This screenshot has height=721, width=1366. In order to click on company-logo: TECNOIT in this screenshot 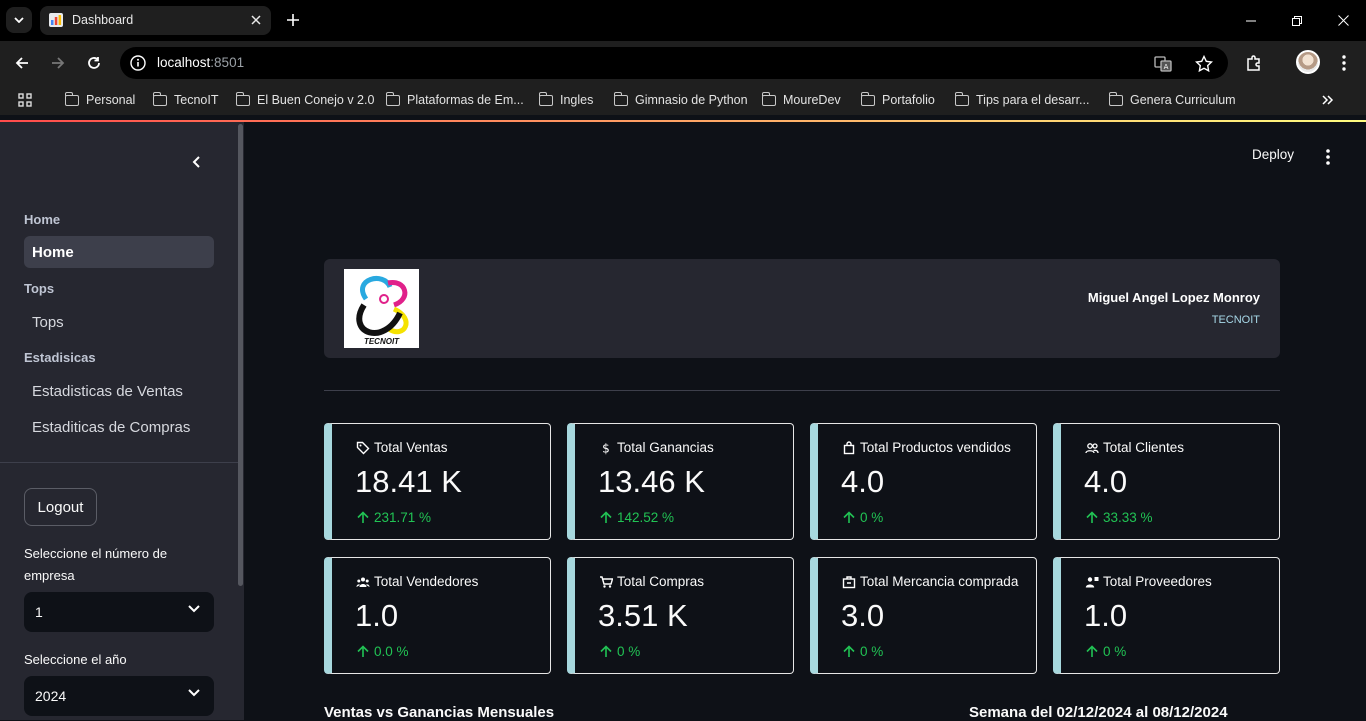, I will do `click(381, 308)`.